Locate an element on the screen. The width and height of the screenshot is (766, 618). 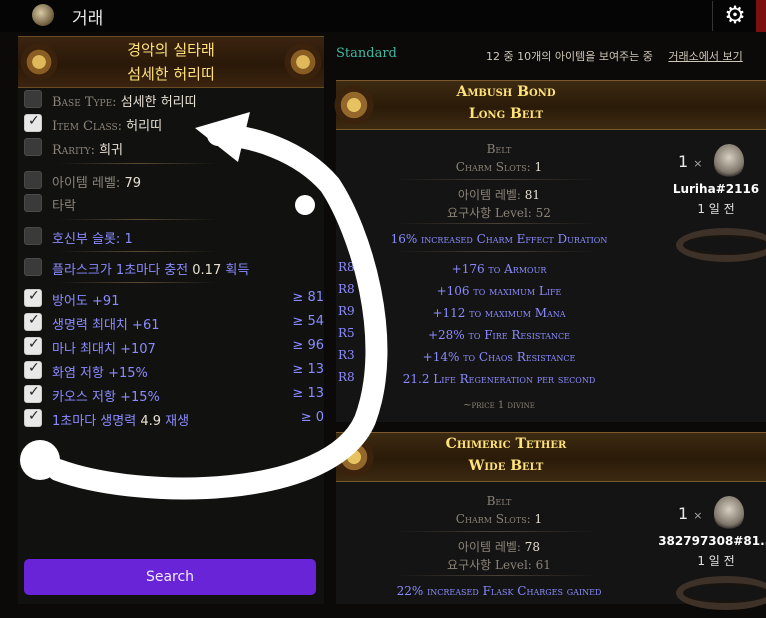
search-button: Search is located at coordinates (170, 577).